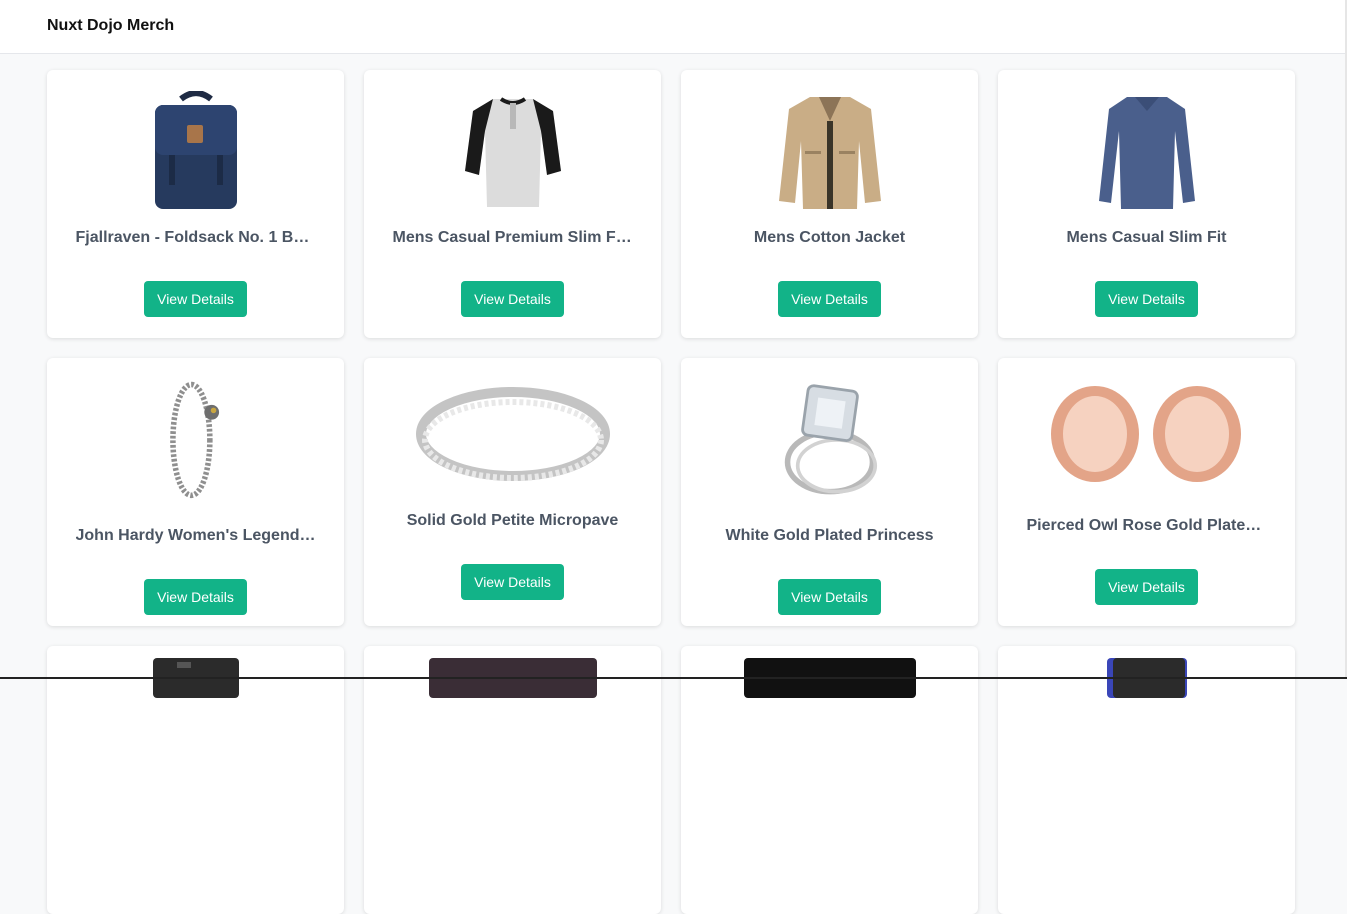 Image resolution: width=1347 pixels, height=914 pixels. What do you see at coordinates (830, 536) in the screenshot?
I see `product-title: White Gold Plated Princess` at bounding box center [830, 536].